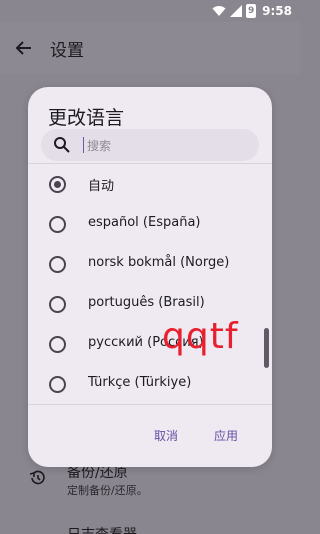 The image size is (320, 534). I want to click on status-time: 9:58, so click(277, 11).